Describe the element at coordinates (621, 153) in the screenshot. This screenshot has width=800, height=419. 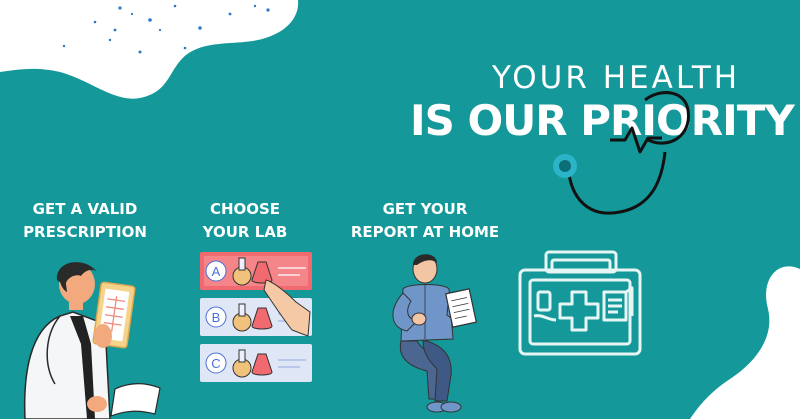
I see `stethoscope-icon` at that location.